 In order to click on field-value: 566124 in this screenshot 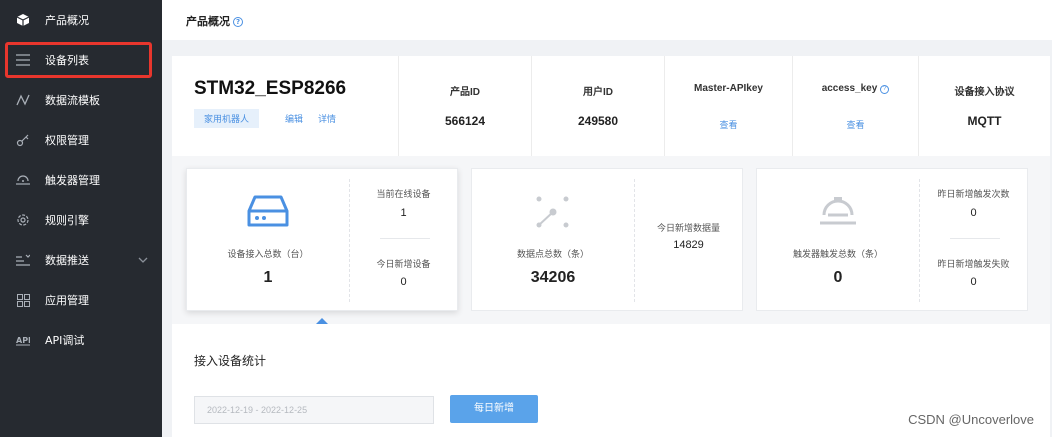, I will do `click(465, 121)`.